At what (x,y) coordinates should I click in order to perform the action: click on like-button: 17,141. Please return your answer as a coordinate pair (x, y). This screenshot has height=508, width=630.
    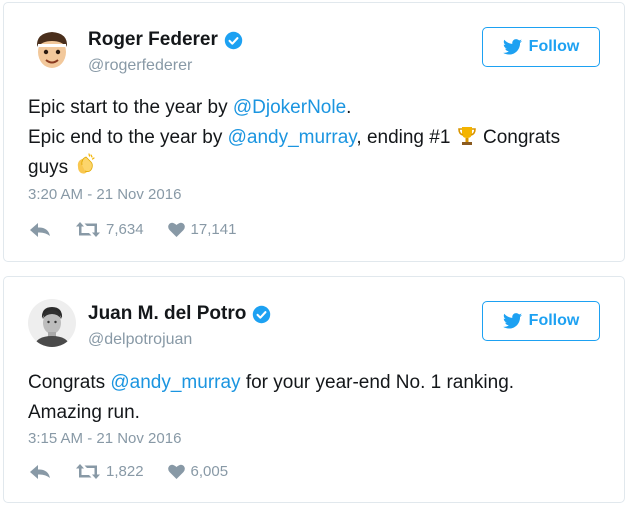
    Looking at the image, I should click on (202, 229).